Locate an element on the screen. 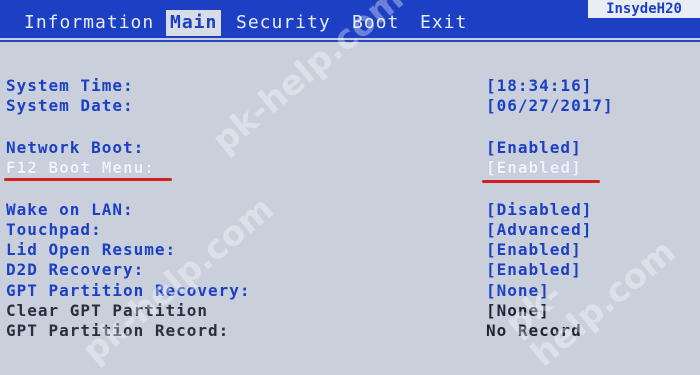 The height and width of the screenshot is (375, 700). setting-label: System Time: is located at coordinates (70, 85).